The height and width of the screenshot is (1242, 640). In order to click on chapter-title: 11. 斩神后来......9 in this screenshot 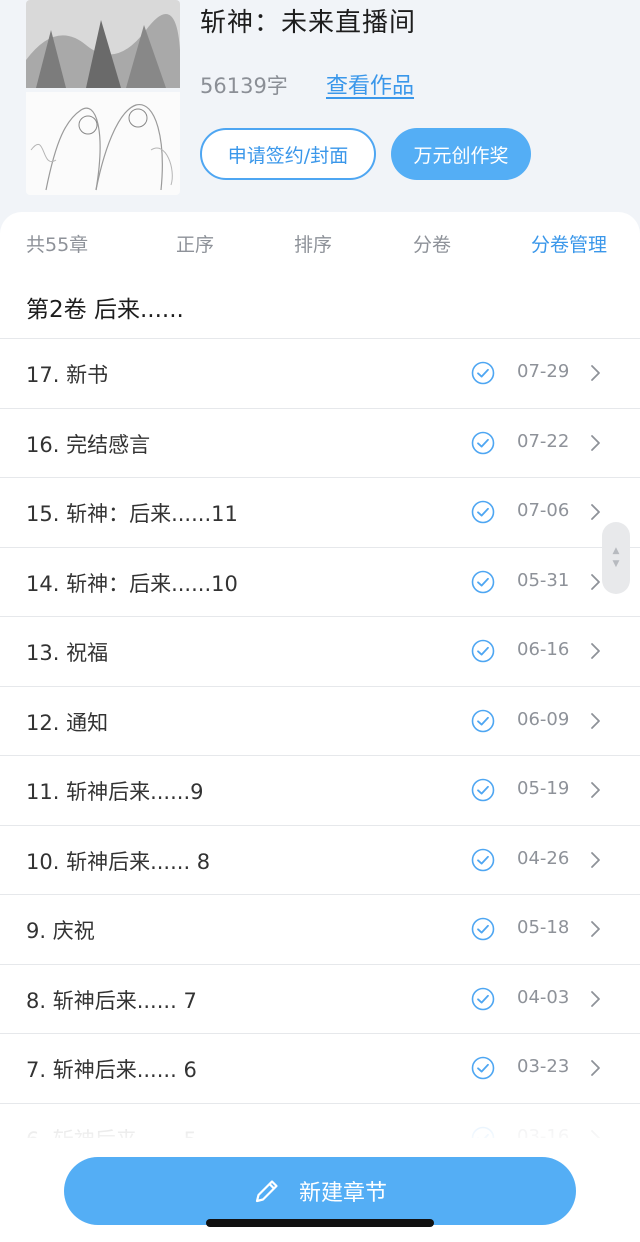, I will do `click(115, 792)`.